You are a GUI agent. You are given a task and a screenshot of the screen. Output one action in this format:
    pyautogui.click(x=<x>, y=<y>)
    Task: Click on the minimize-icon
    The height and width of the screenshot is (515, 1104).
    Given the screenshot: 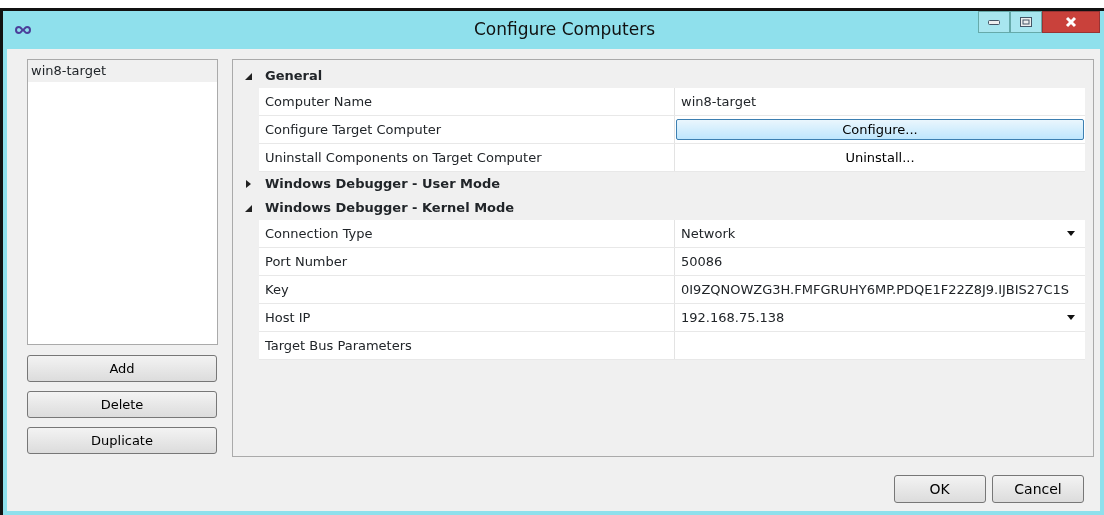 What is the action you would take?
    pyautogui.click(x=994, y=22)
    